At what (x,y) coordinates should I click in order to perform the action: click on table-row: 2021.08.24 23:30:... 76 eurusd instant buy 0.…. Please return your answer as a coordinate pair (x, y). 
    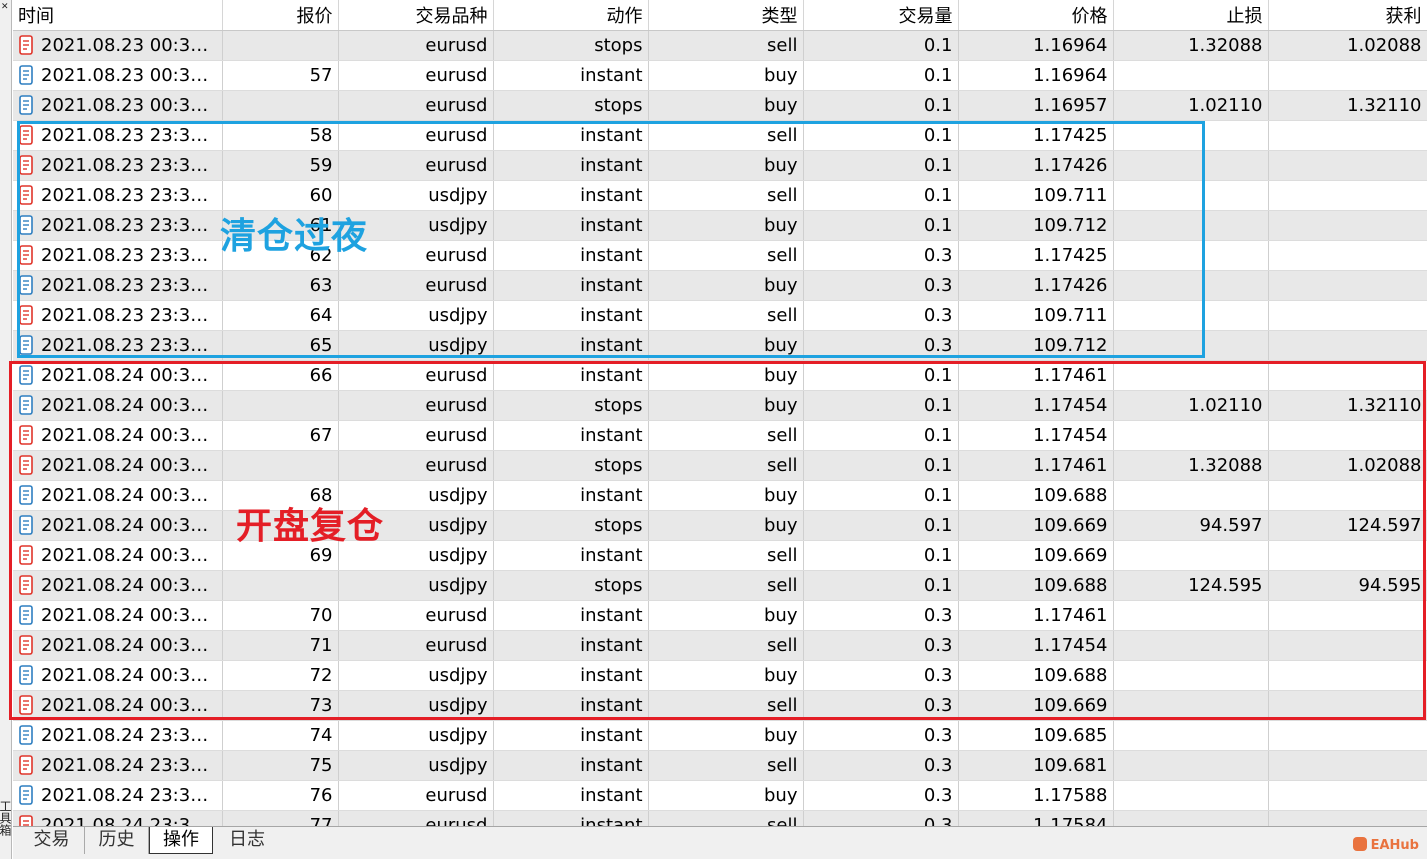
    Looking at the image, I should click on (720, 795).